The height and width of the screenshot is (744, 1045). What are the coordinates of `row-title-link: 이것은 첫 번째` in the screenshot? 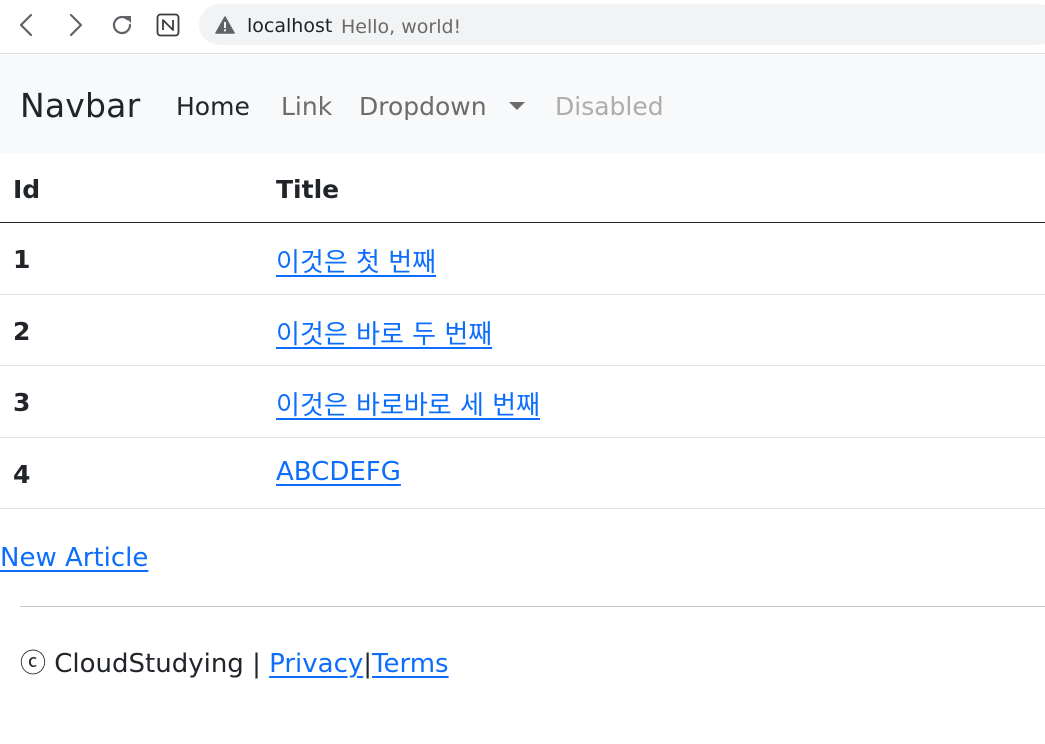 It's located at (356, 260).